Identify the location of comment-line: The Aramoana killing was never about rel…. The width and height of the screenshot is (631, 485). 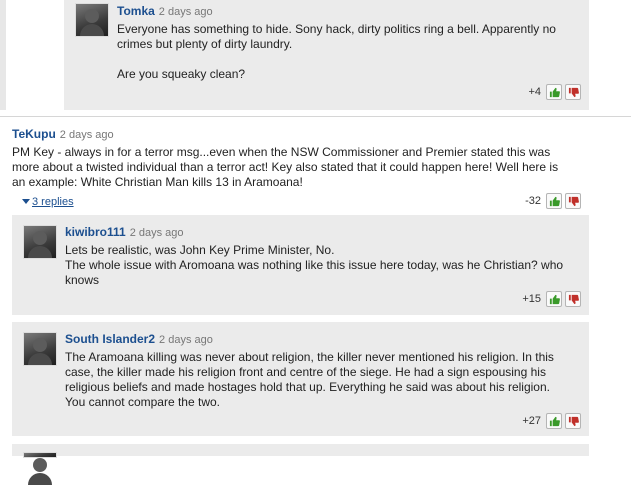
(309, 357).